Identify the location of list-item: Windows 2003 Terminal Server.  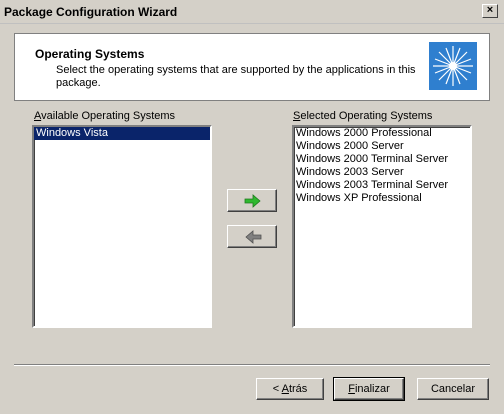
(382, 185).